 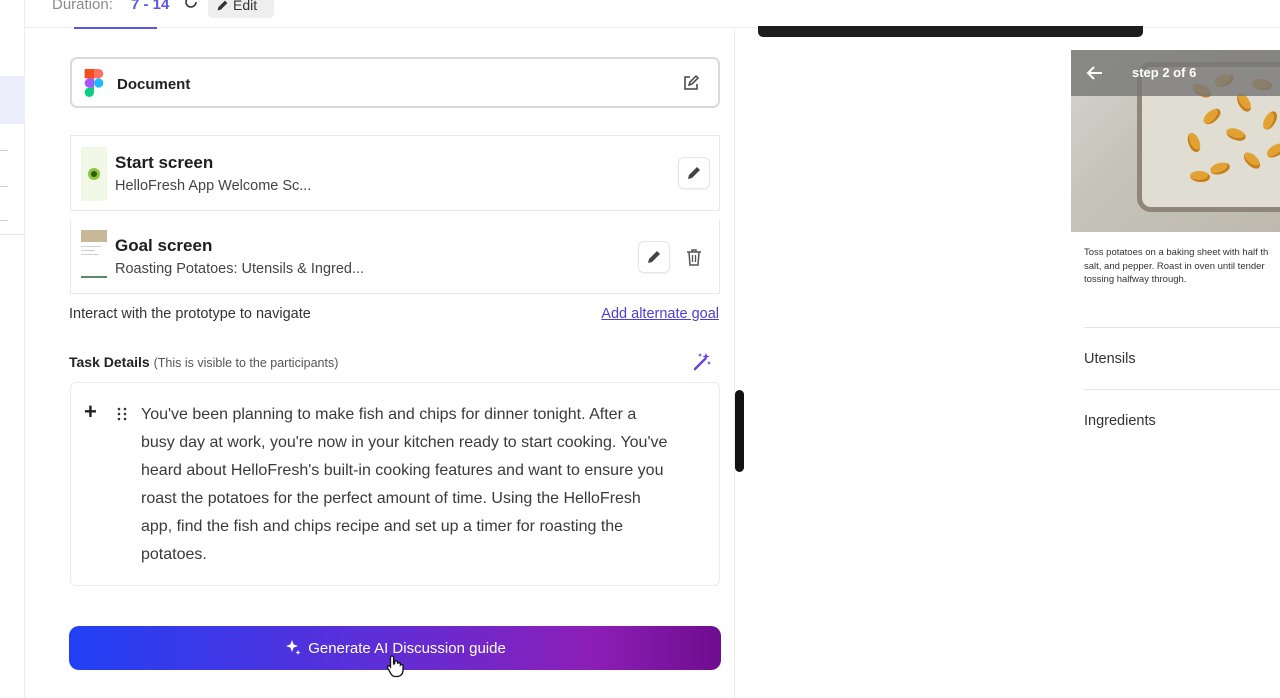 What do you see at coordinates (94, 83) in the screenshot?
I see `figma-icon` at bounding box center [94, 83].